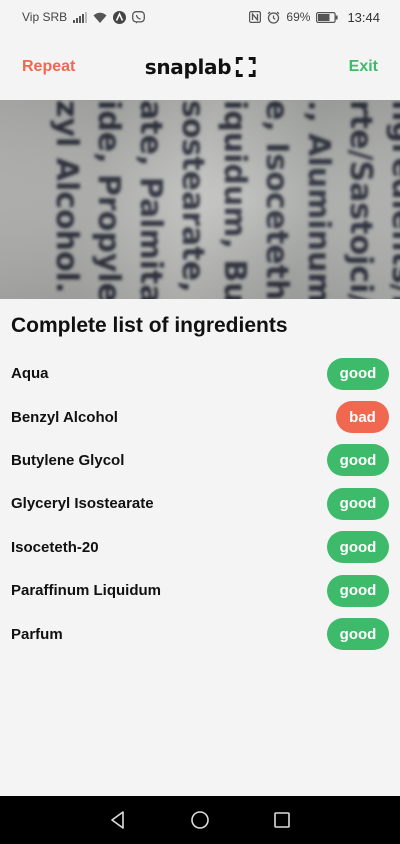  What do you see at coordinates (55, 547) in the screenshot?
I see `ingredient-name: Isoceteth-20` at bounding box center [55, 547].